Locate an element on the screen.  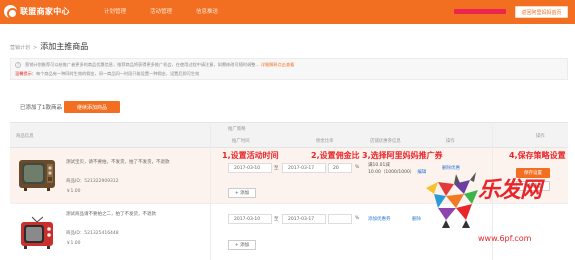
product-title: 测试商品请不要拍之二，拍了不发货，不退款 is located at coordinates (111, 214).